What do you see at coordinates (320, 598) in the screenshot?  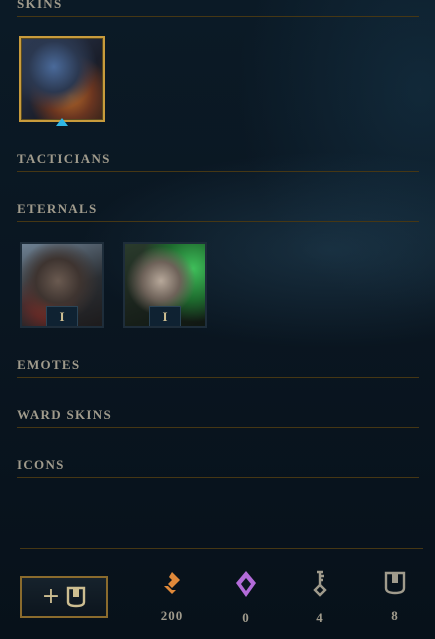 I see `key-fragment-counter: 4` at bounding box center [320, 598].